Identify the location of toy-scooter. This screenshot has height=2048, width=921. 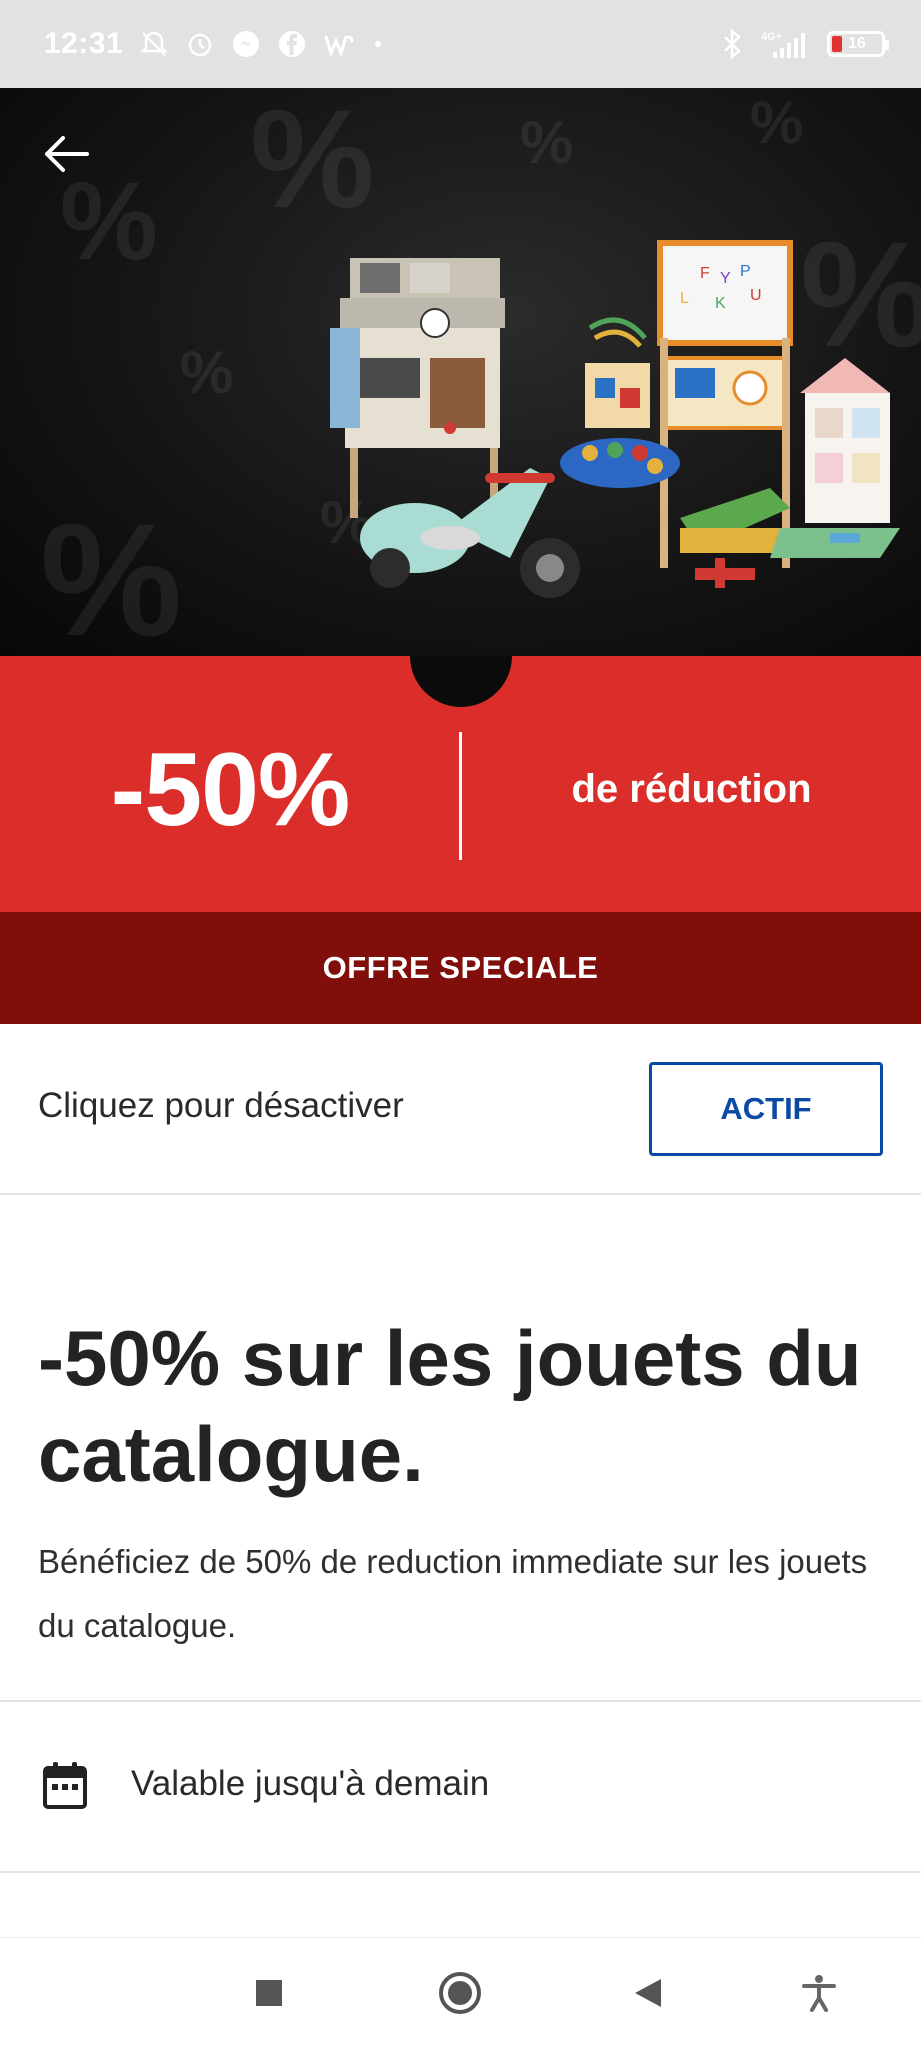
(470, 533).